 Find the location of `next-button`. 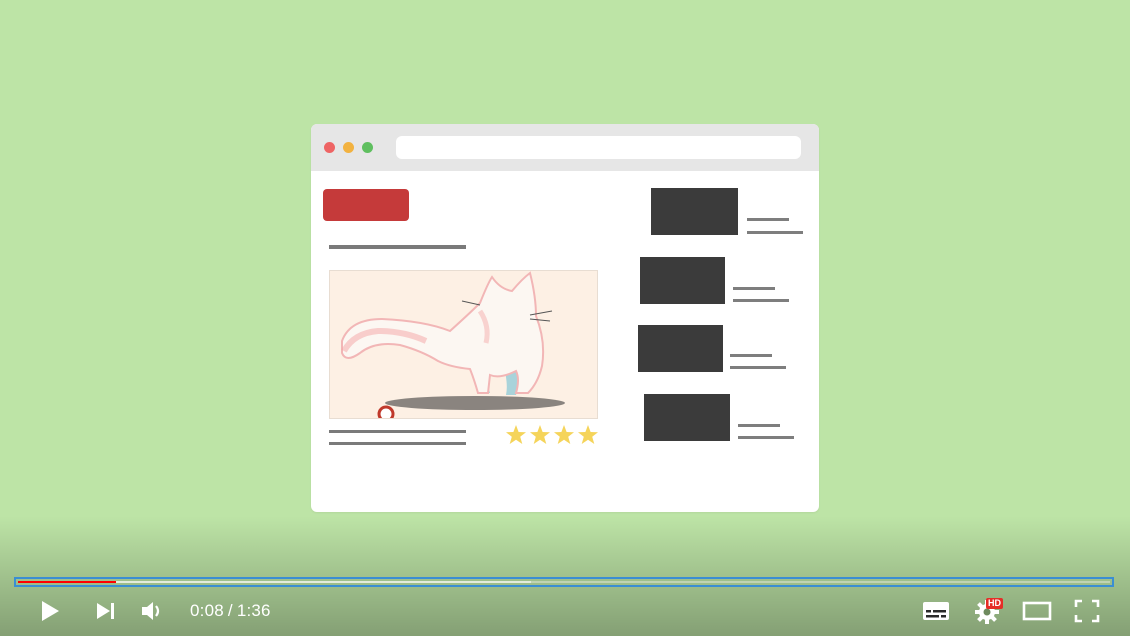

next-button is located at coordinates (106, 611).